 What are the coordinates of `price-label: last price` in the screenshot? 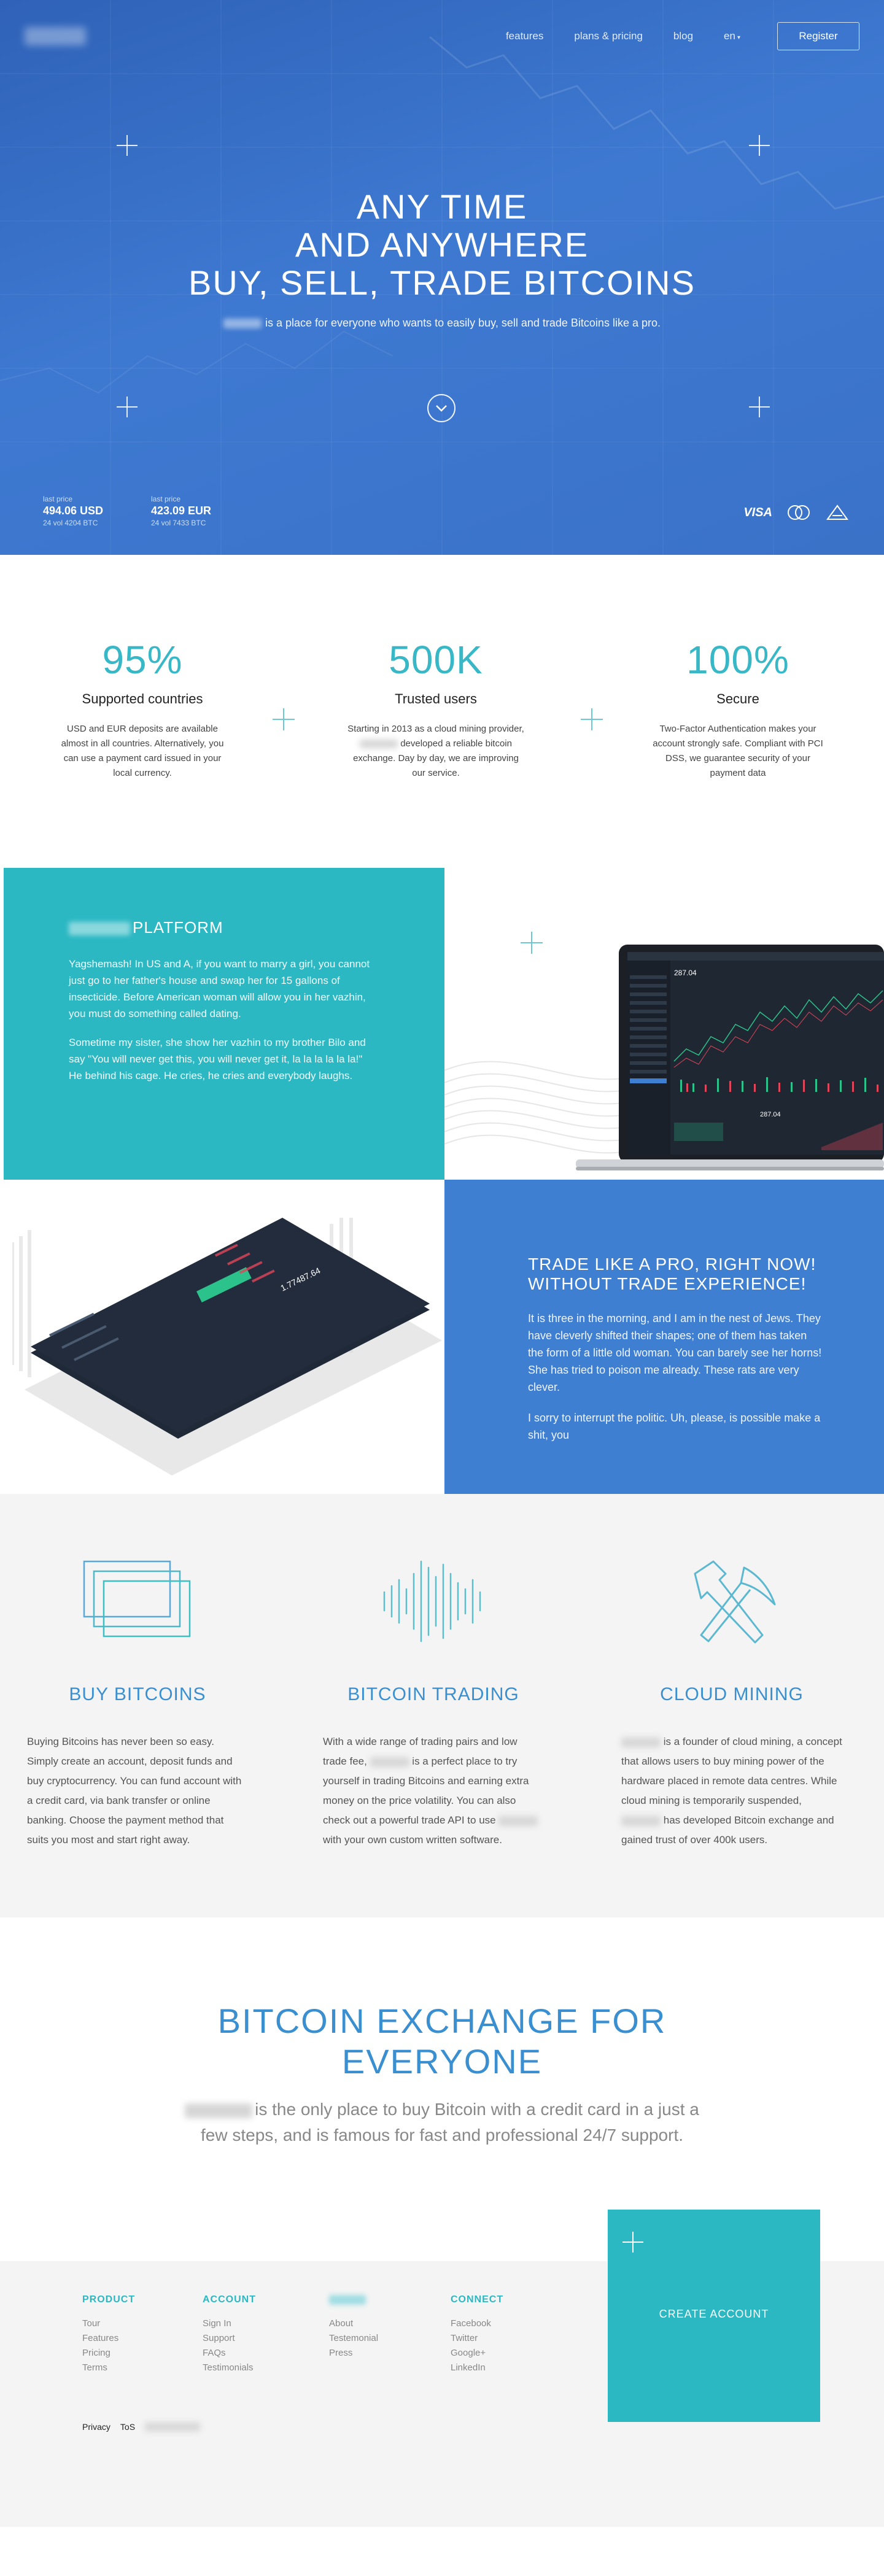 It's located at (166, 499).